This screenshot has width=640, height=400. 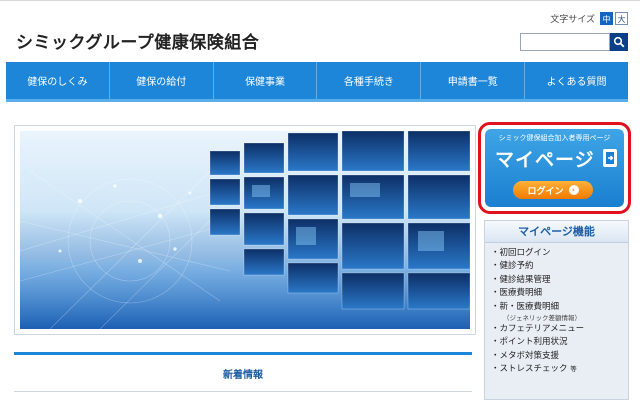 I want to click on feature-item: カフェテリアメニュー, so click(x=556, y=329).